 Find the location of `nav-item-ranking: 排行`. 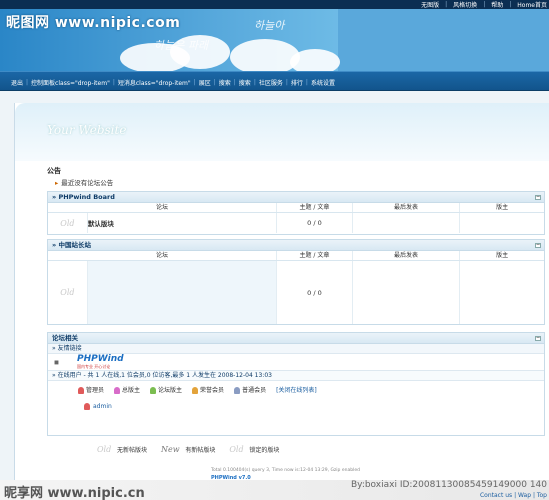

nav-item-ranking: 排行 is located at coordinates (297, 82).